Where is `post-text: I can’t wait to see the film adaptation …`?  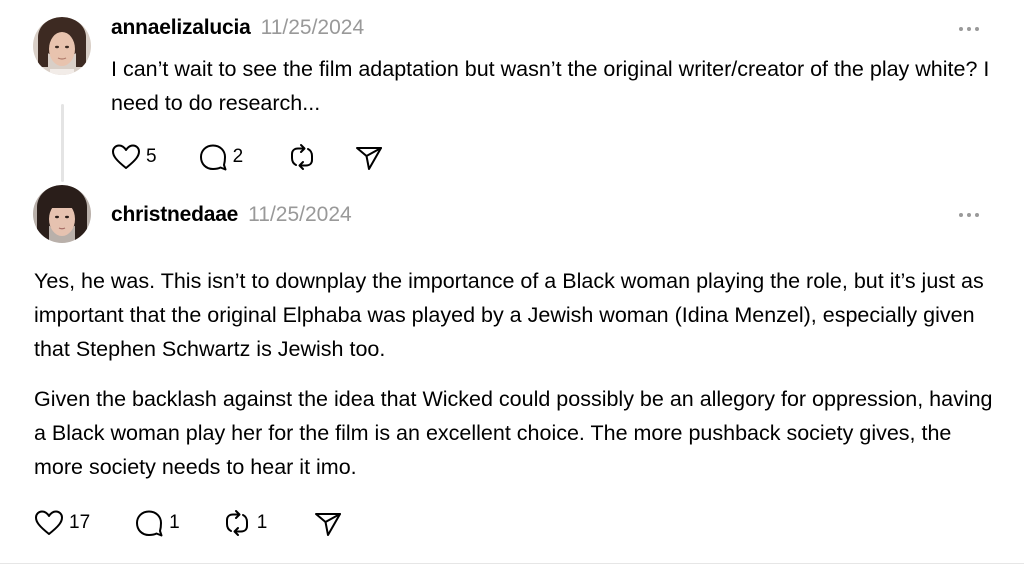 post-text: I can’t wait to see the film adaptation … is located at coordinates (550, 86).